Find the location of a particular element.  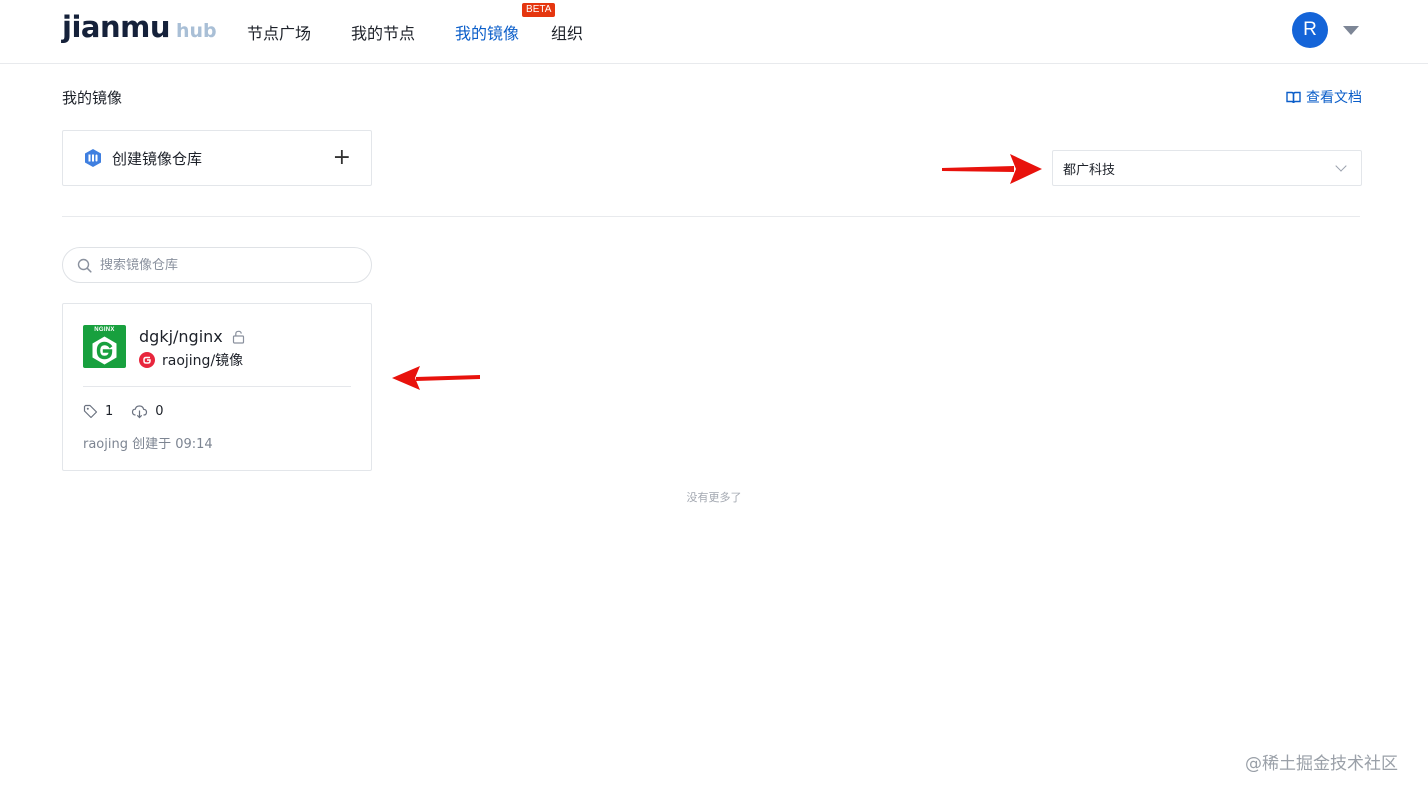

gitee-badge-icon is located at coordinates (147, 360).